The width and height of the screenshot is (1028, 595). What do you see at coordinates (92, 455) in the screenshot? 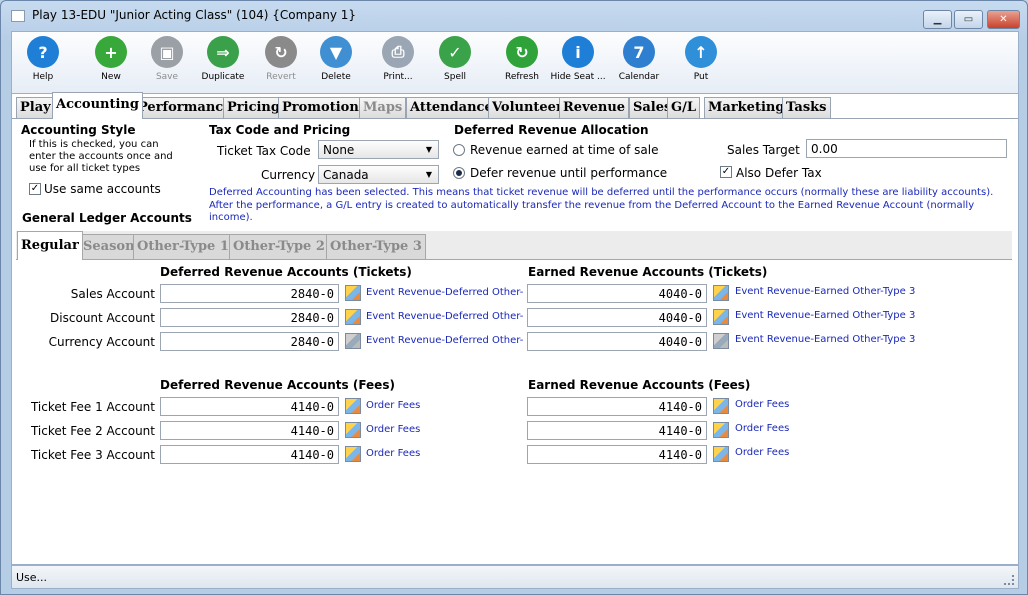
I see `account-row-label: Ticket Fee 3 Account` at bounding box center [92, 455].